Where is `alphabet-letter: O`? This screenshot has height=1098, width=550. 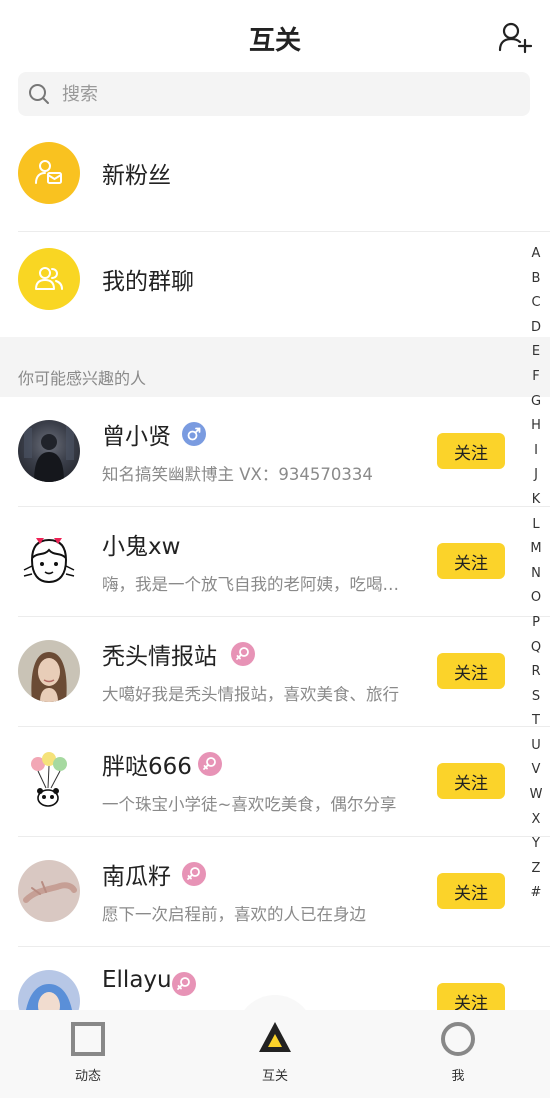
alphabet-letter: O is located at coordinates (536, 598).